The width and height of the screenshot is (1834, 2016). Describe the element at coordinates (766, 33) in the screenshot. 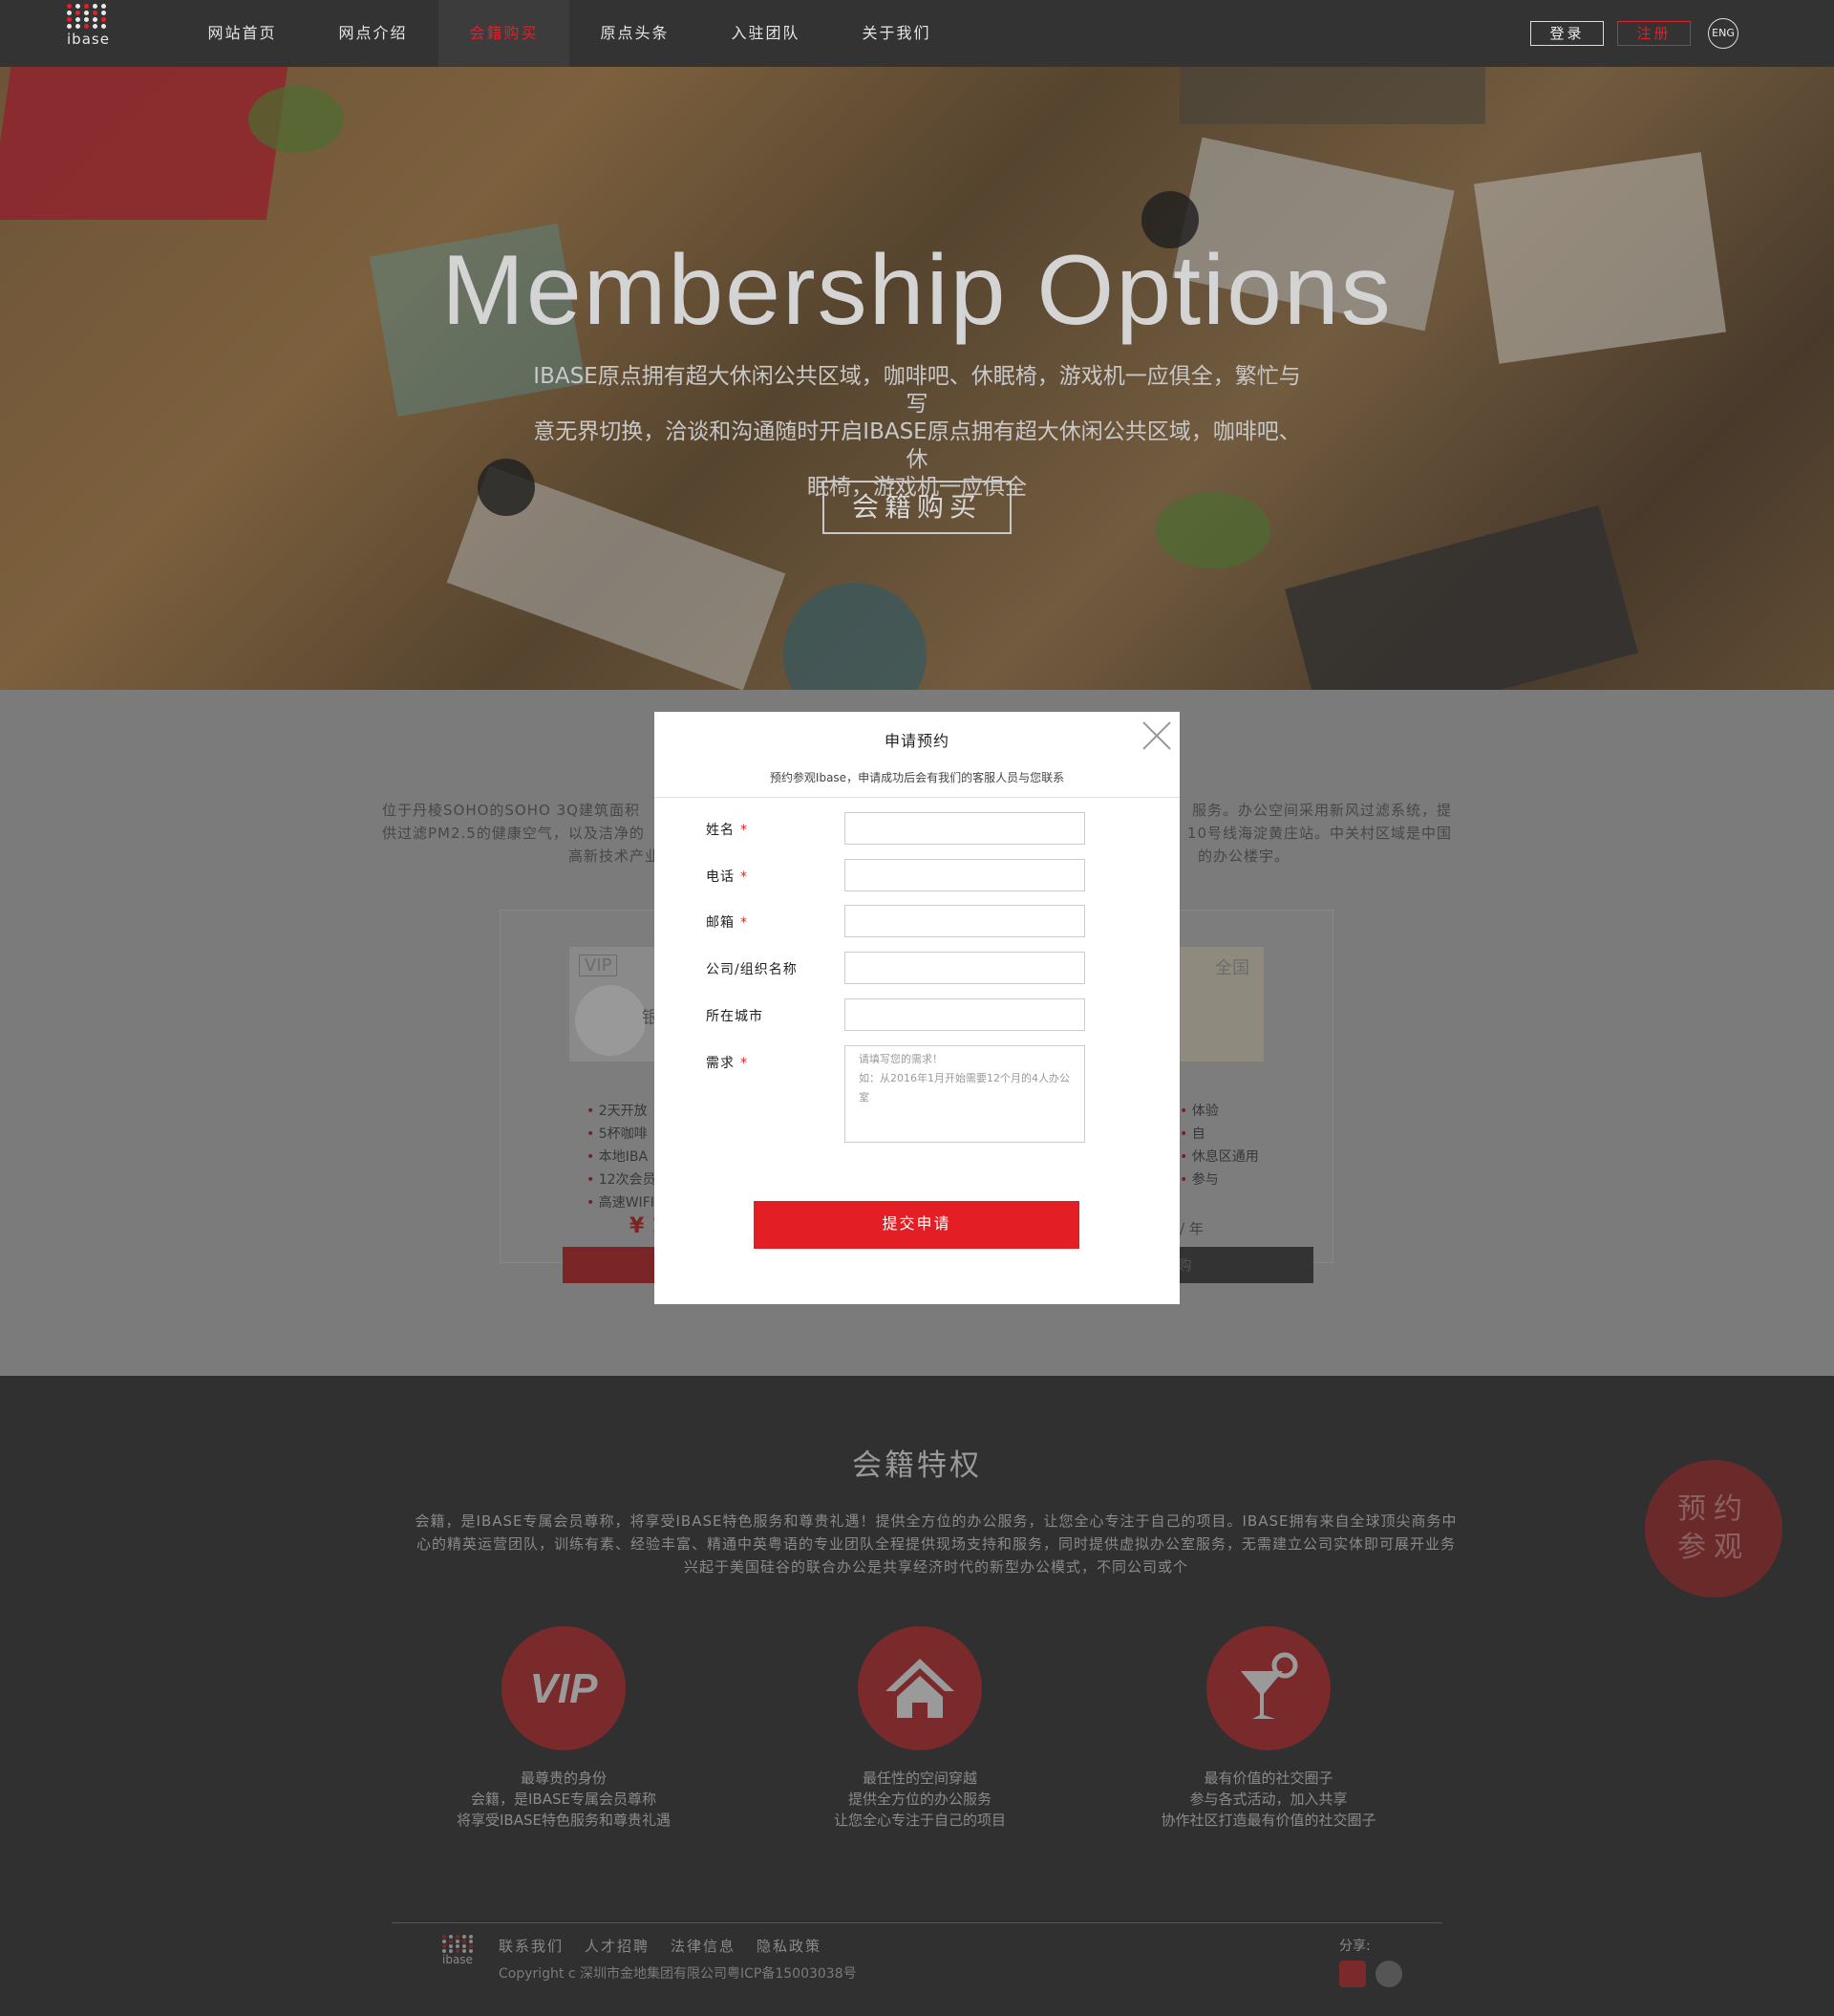

I see `nav-item-teams: 入驻团队` at that location.